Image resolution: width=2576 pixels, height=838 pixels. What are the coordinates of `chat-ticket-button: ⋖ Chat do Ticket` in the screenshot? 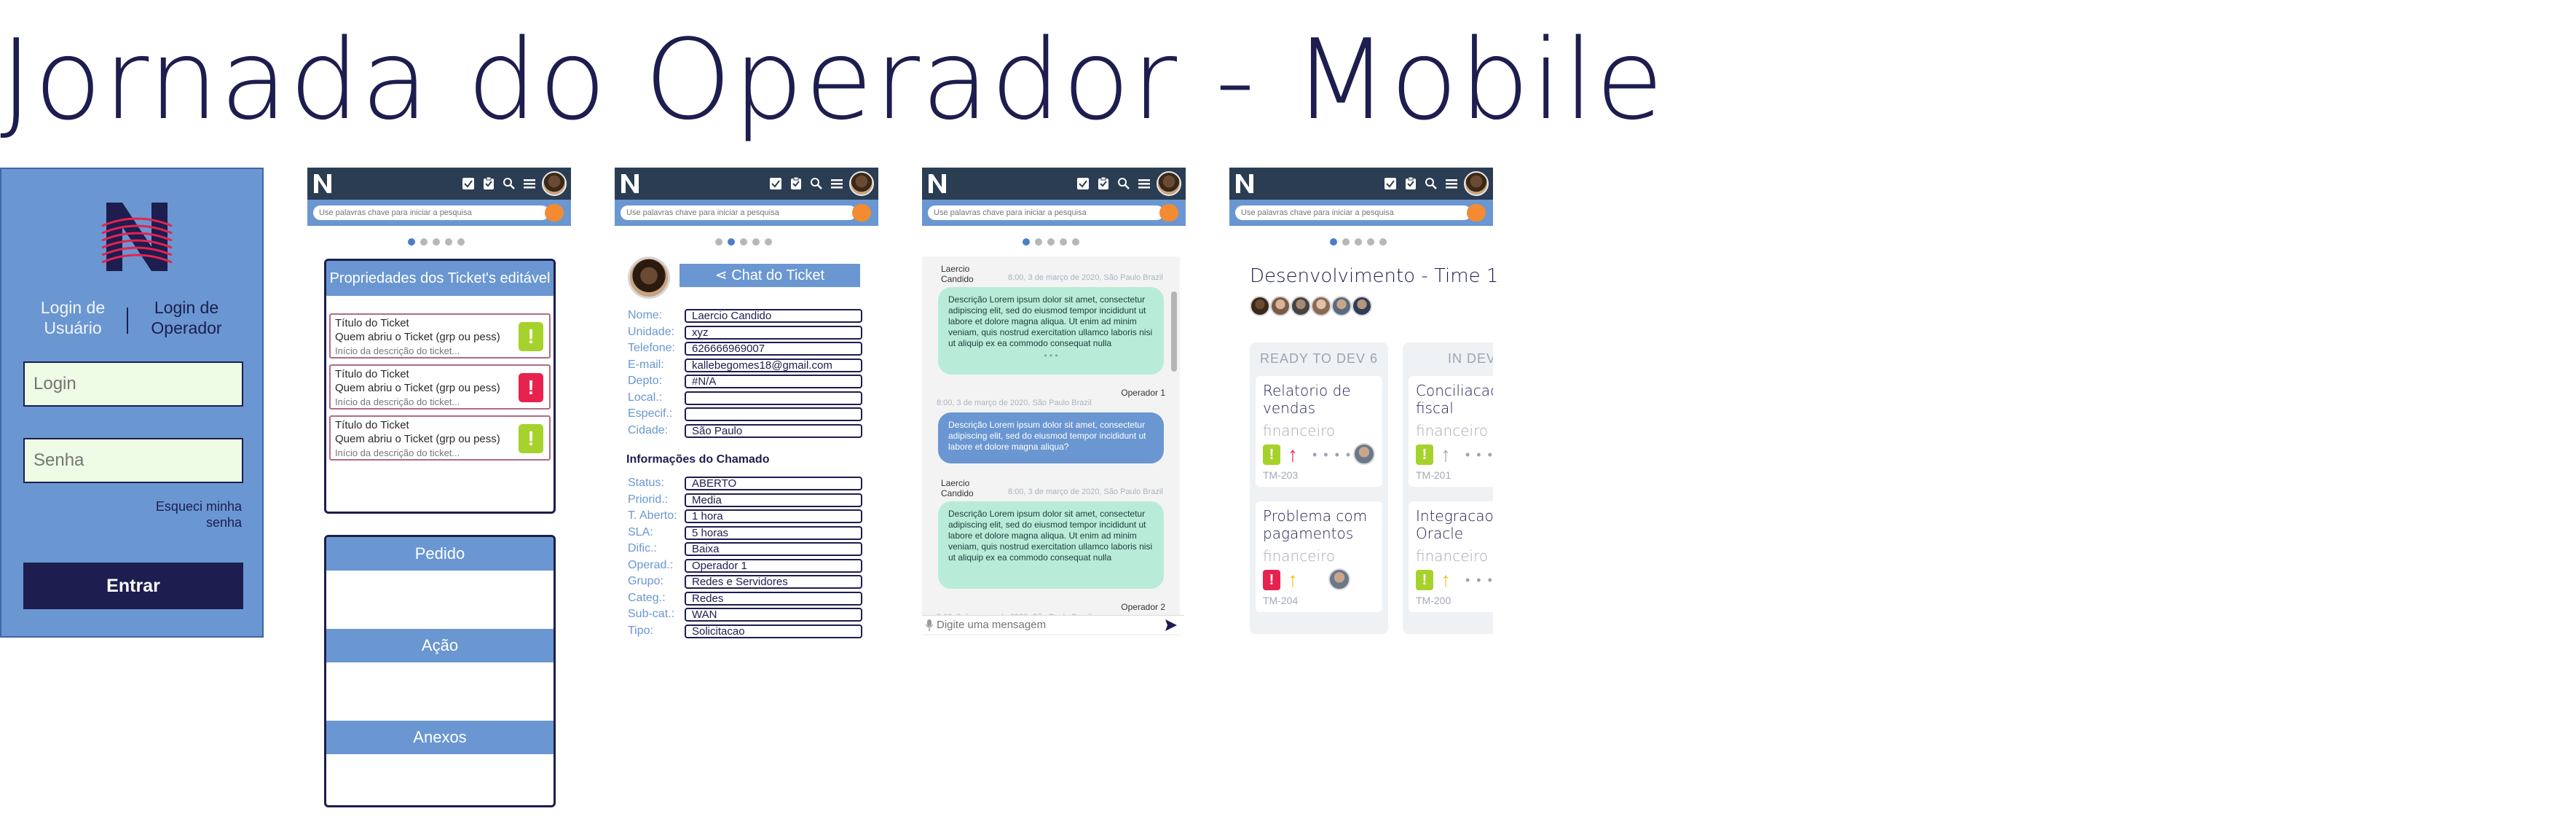 It's located at (770, 275).